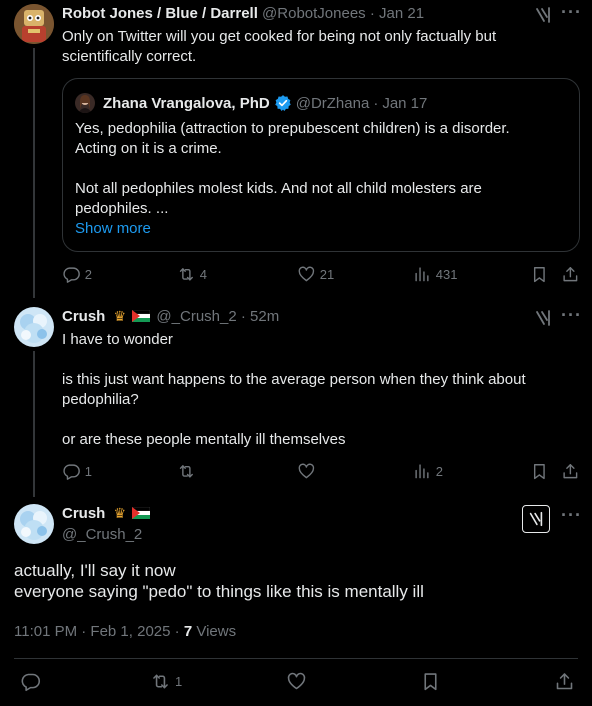 The height and width of the screenshot is (706, 592). What do you see at coordinates (129, 56) in the screenshot?
I see `tweet-text-line: scientifically correct.` at bounding box center [129, 56].